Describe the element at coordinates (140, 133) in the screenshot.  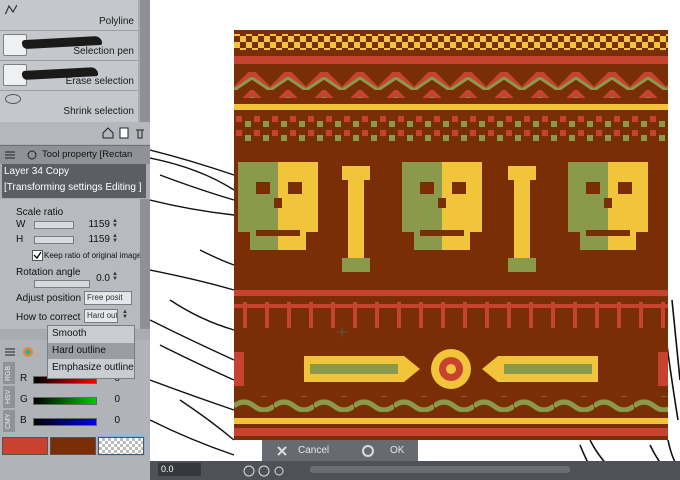
I see `trash-icon` at that location.